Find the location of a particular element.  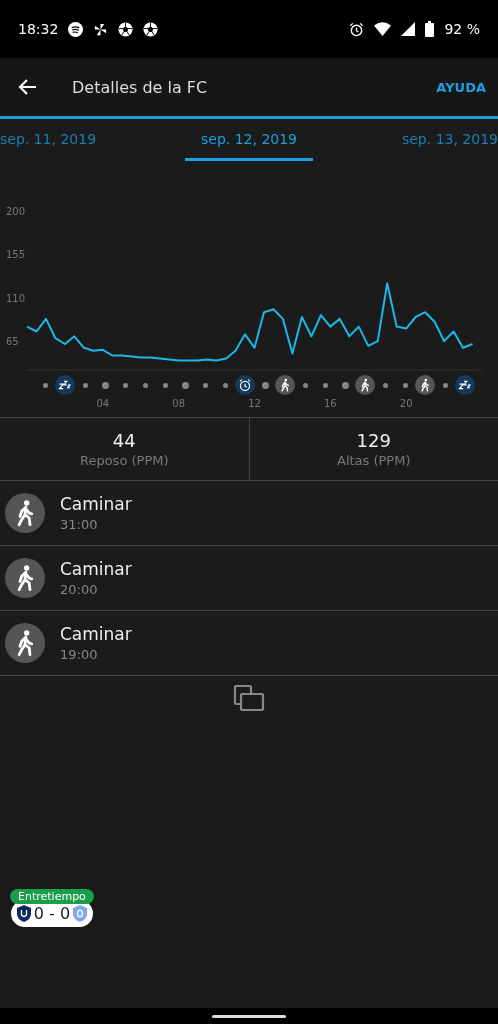

x-axis-label: 04 is located at coordinates (103, 403).